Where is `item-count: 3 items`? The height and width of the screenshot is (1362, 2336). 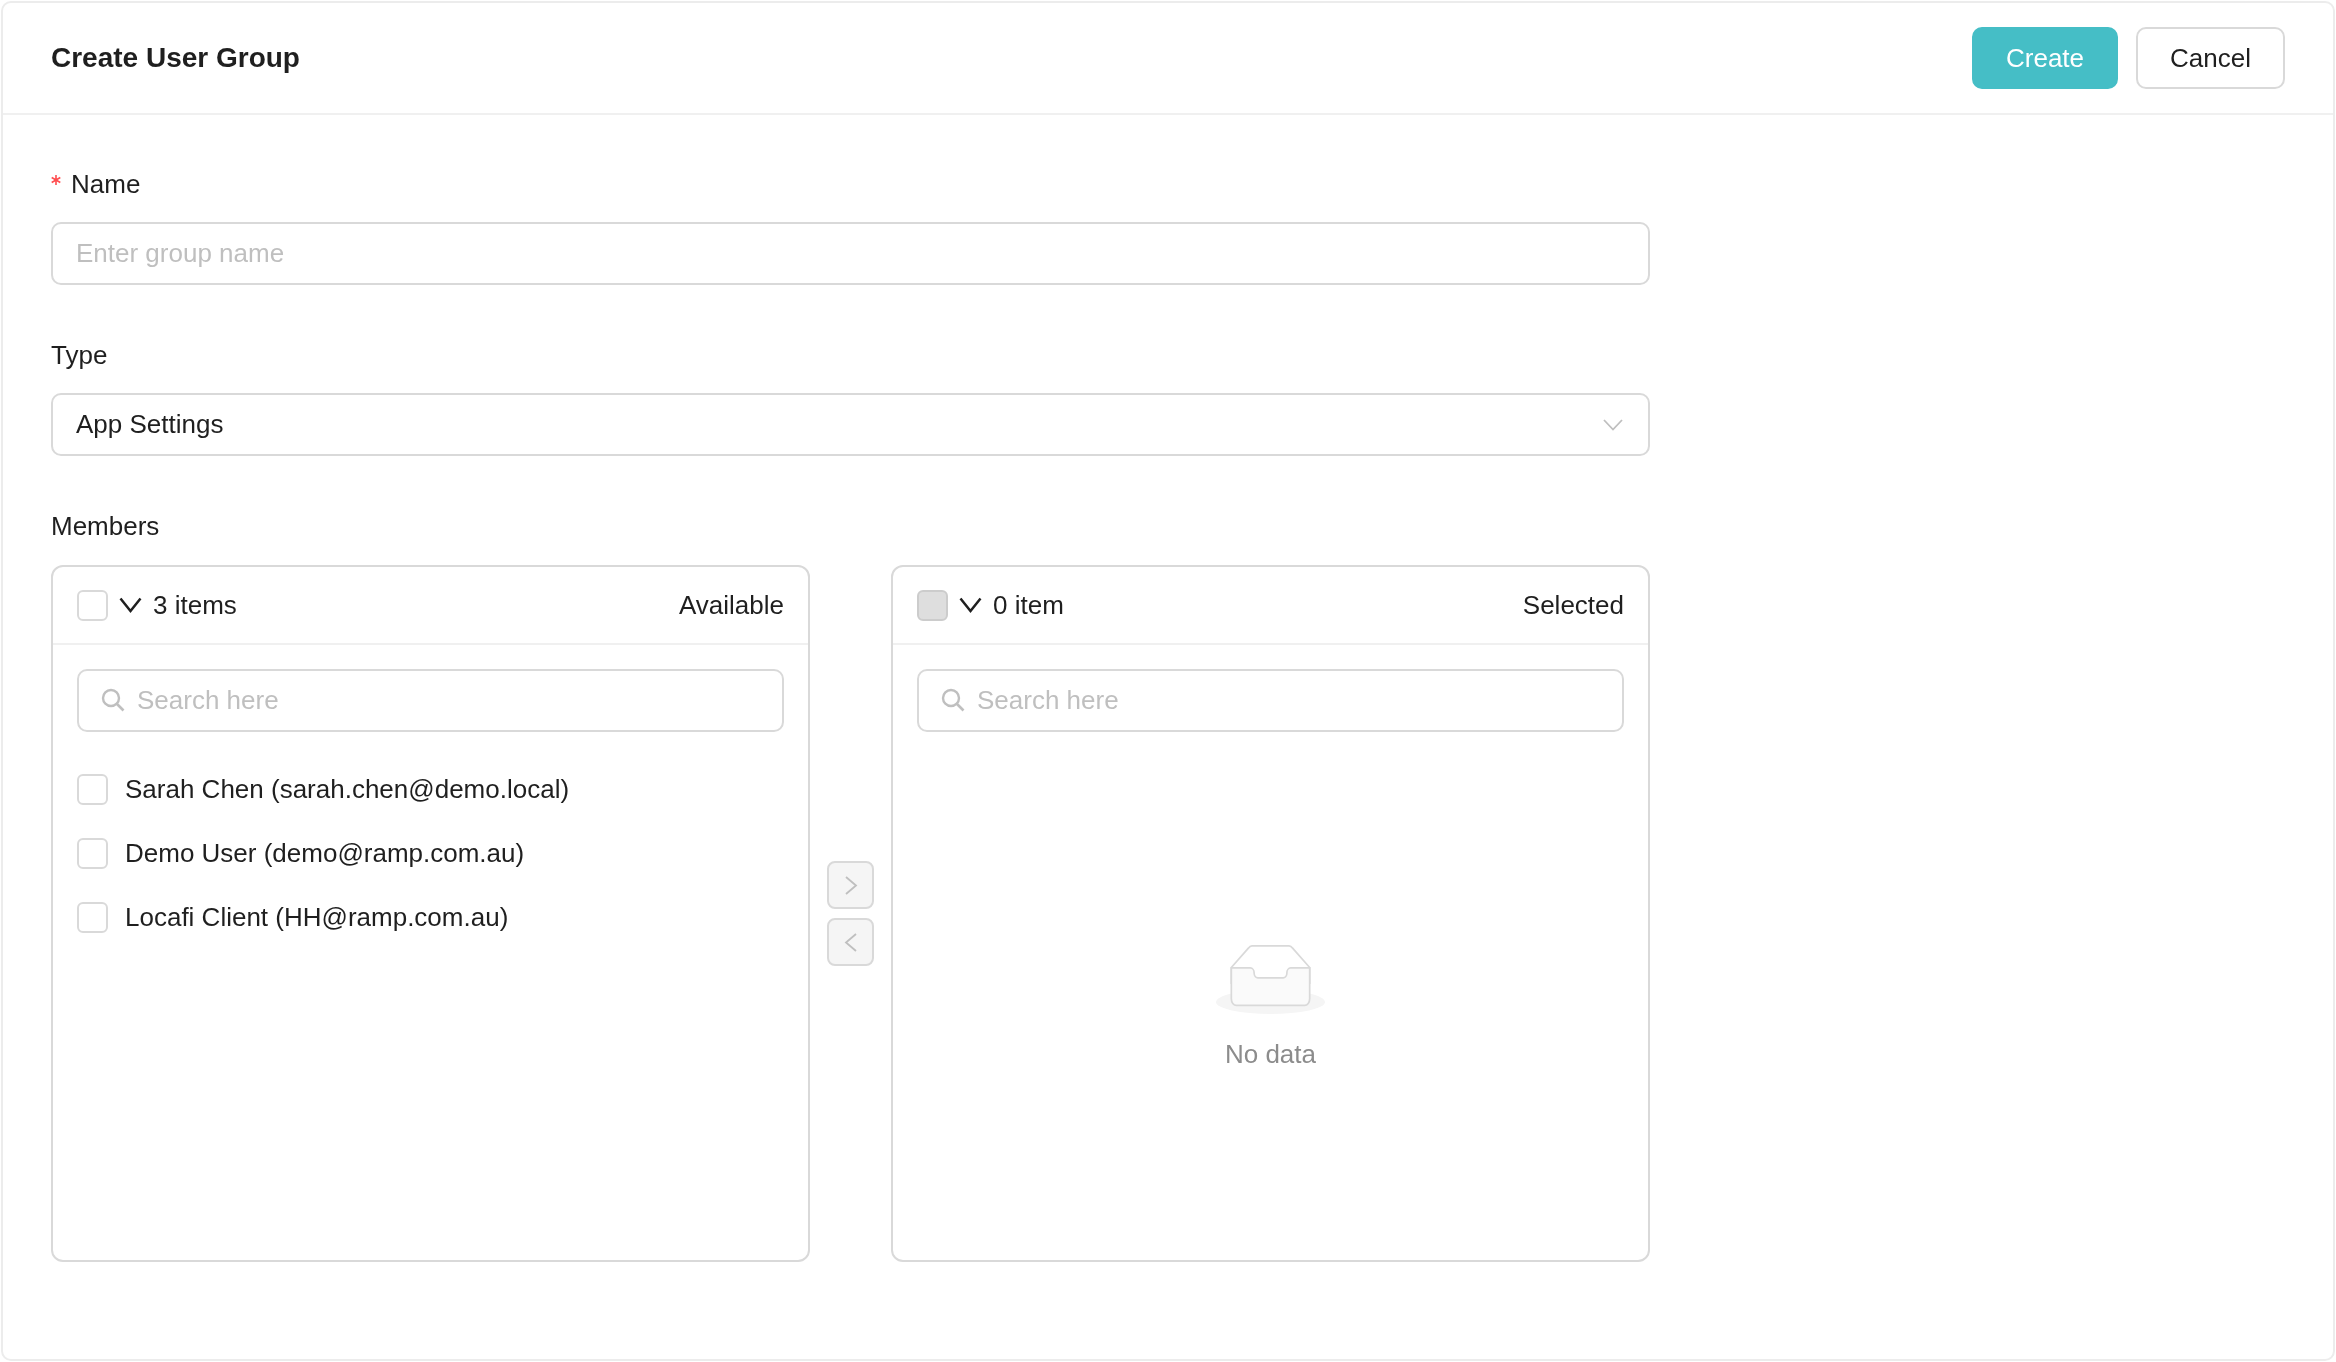 item-count: 3 items is located at coordinates (195, 605).